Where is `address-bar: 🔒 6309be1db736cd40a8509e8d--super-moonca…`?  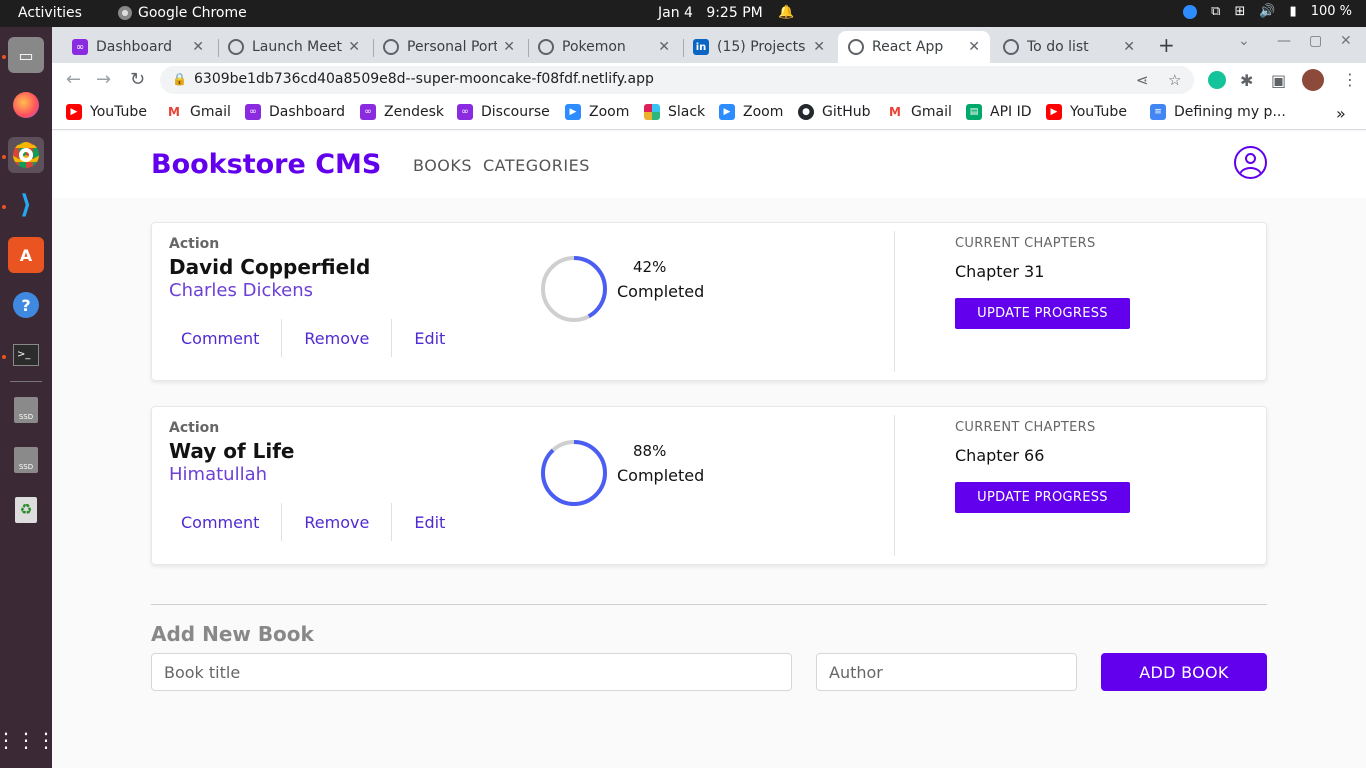 address-bar: 🔒 6309be1db736cd40a8509e8d--super-moonca… is located at coordinates (677, 80).